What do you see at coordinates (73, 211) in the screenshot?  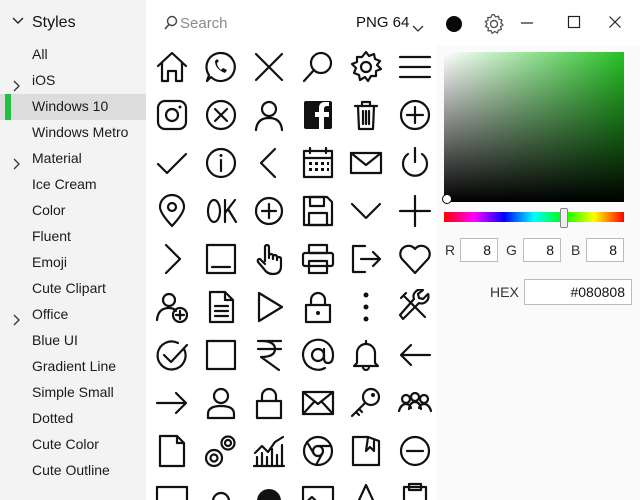 I see `sidebar-item-color: Color` at bounding box center [73, 211].